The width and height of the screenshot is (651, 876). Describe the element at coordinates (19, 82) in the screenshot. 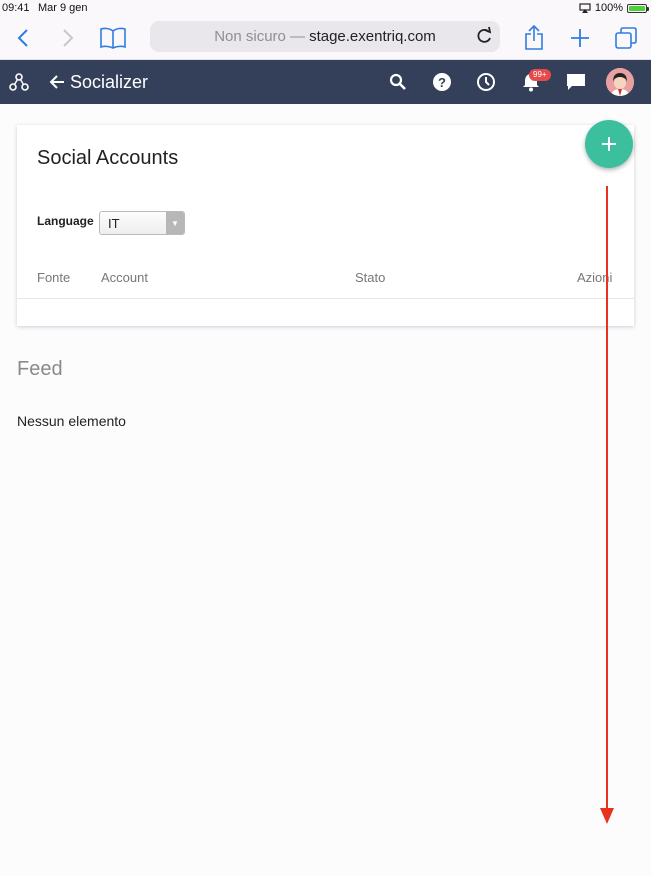

I see `network-icon` at that location.